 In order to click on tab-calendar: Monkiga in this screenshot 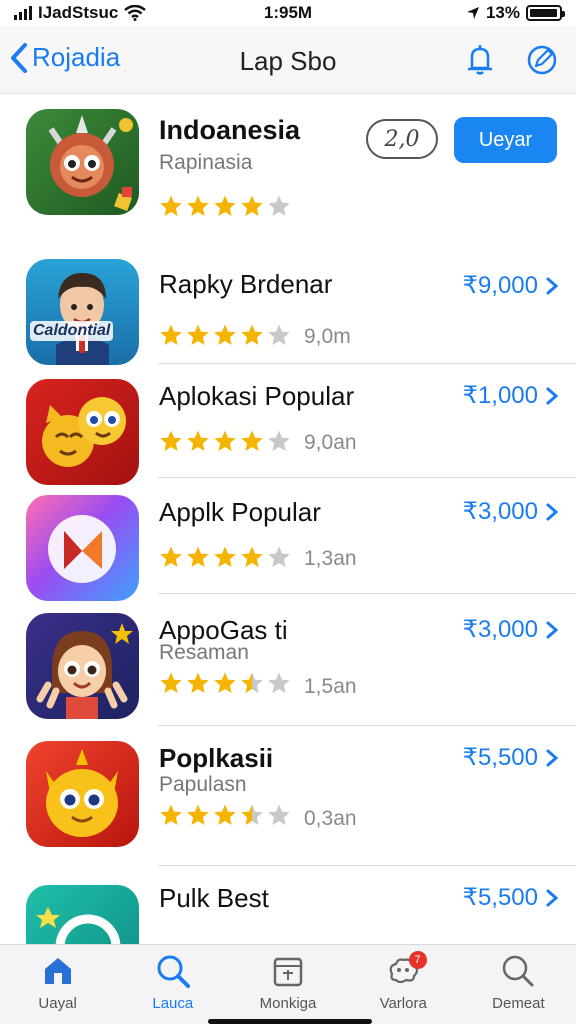, I will do `click(287, 984)`.